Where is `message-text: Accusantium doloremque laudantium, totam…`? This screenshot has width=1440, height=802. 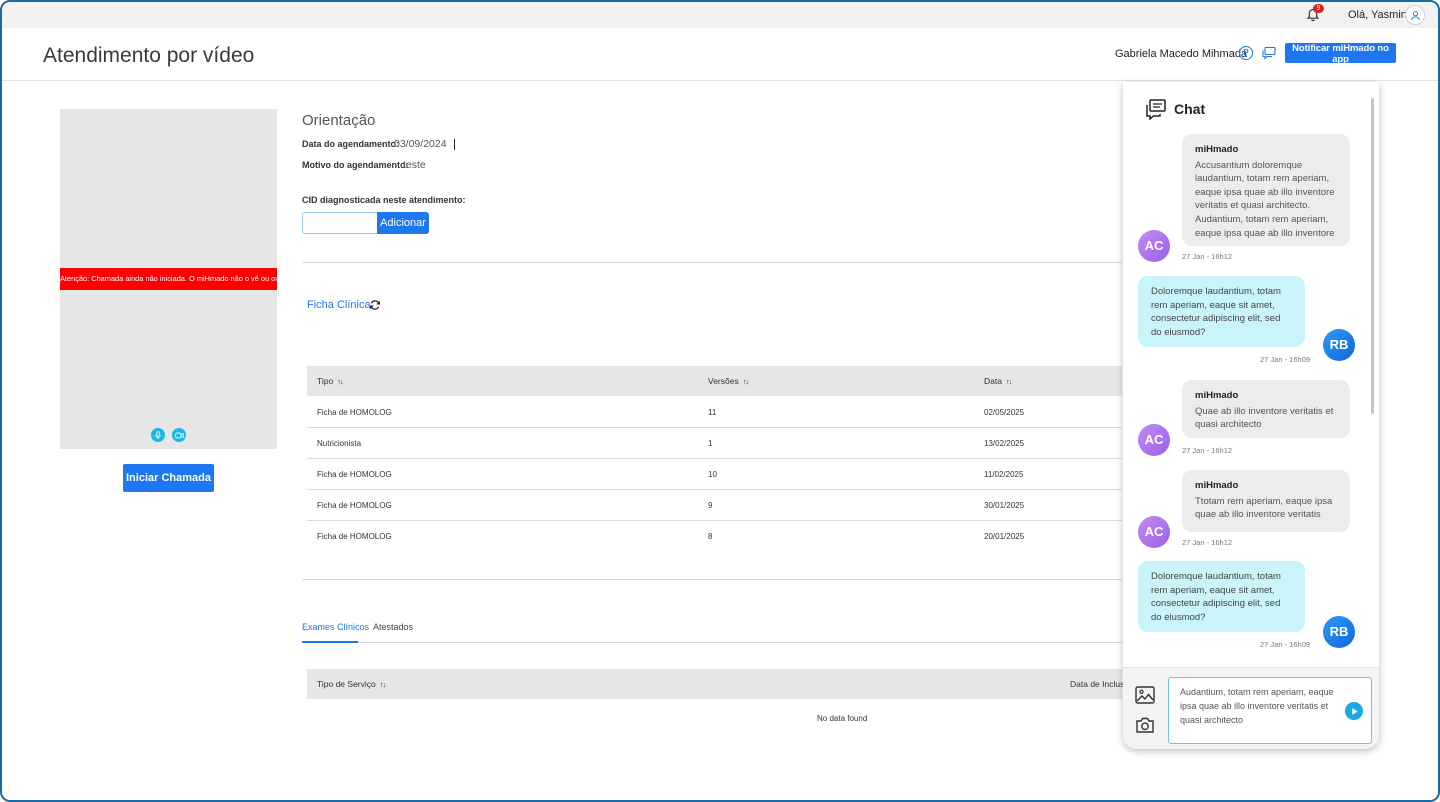
message-text: Accusantium doloremque laudantium, totam… is located at coordinates (1265, 199).